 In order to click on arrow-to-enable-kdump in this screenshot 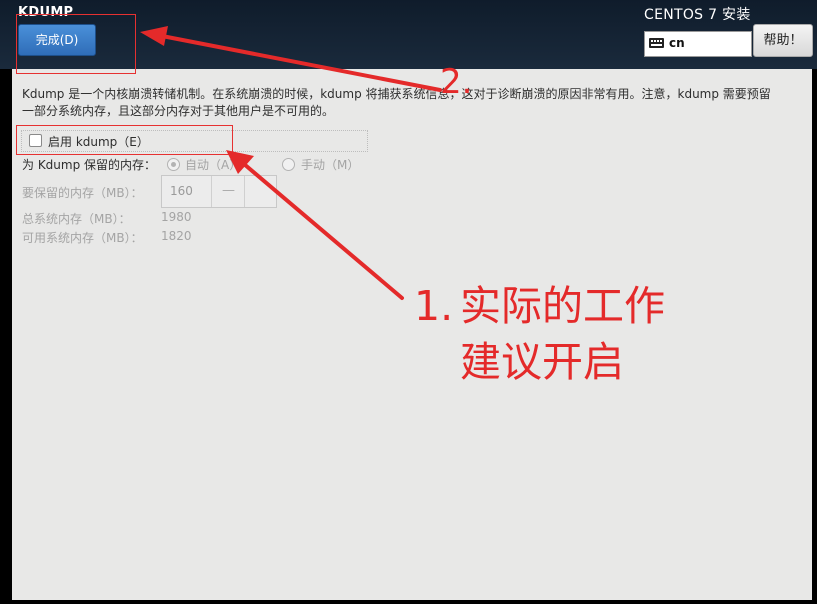, I will do `click(323, 231)`.